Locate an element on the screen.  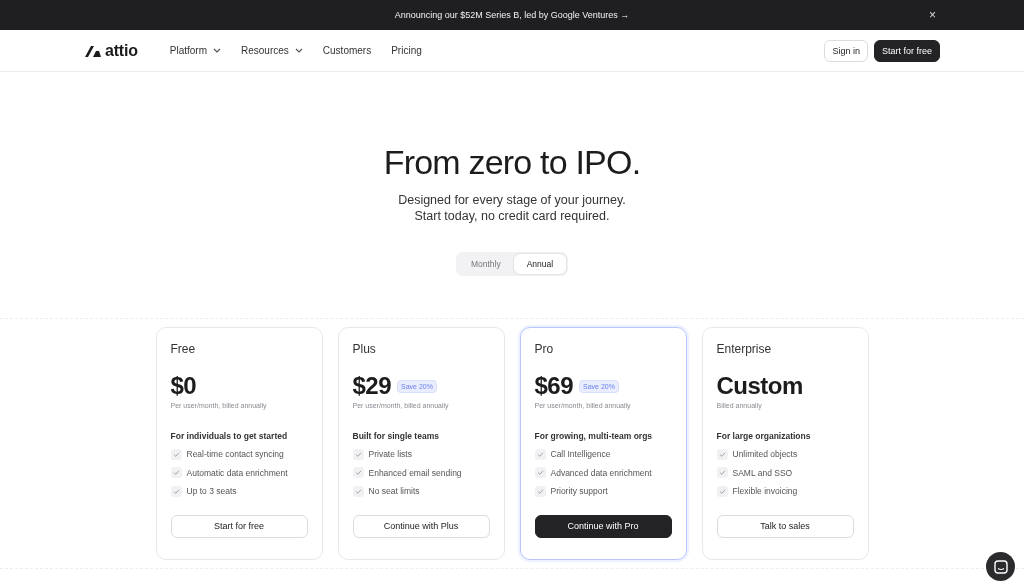
plan-tagline: For growing, multi-team orgs is located at coordinates (594, 436).